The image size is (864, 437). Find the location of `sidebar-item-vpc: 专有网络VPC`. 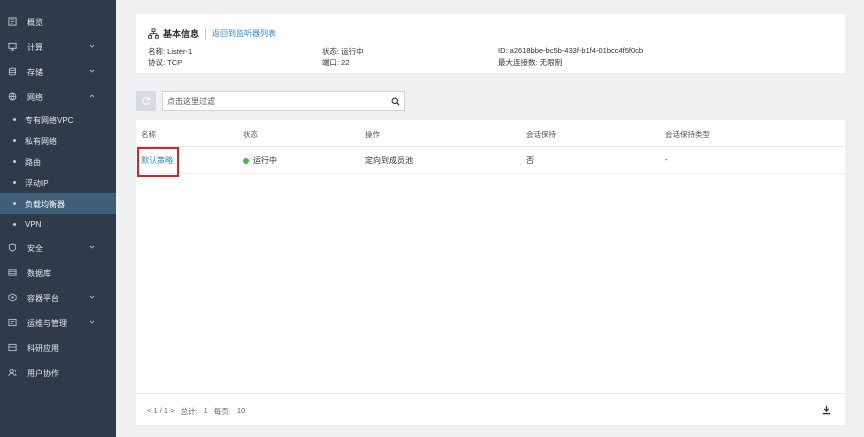

sidebar-item-vpc: 专有网络VPC is located at coordinates (58, 119).